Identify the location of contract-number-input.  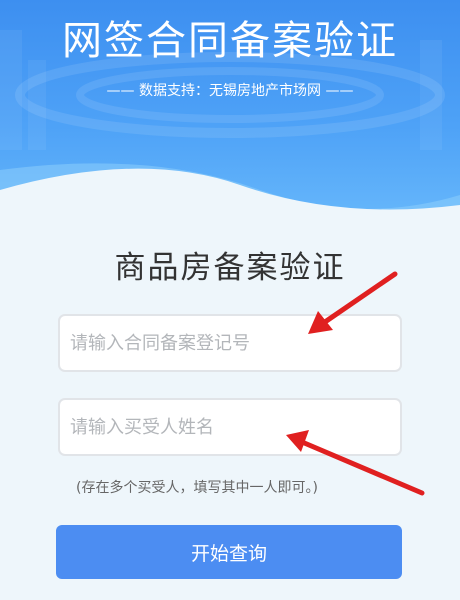
(230, 343).